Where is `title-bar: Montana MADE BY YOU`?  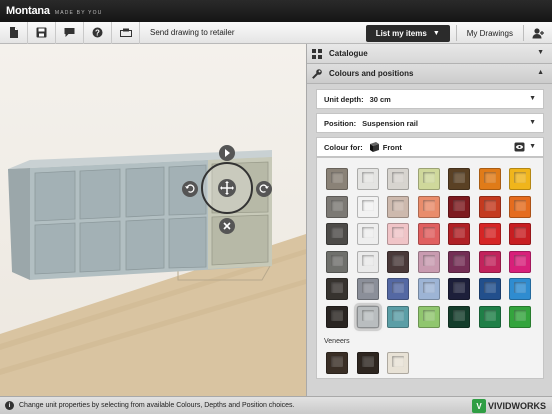
title-bar: Montana MADE BY YOU is located at coordinates (276, 11).